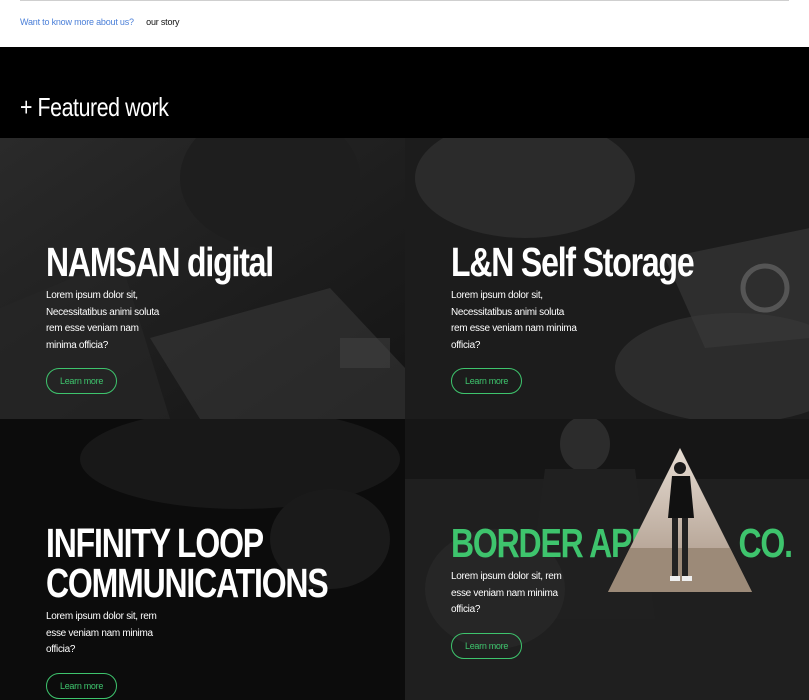  Describe the element at coordinates (94, 107) in the screenshot. I see `featured-heading: + Featured work` at that location.